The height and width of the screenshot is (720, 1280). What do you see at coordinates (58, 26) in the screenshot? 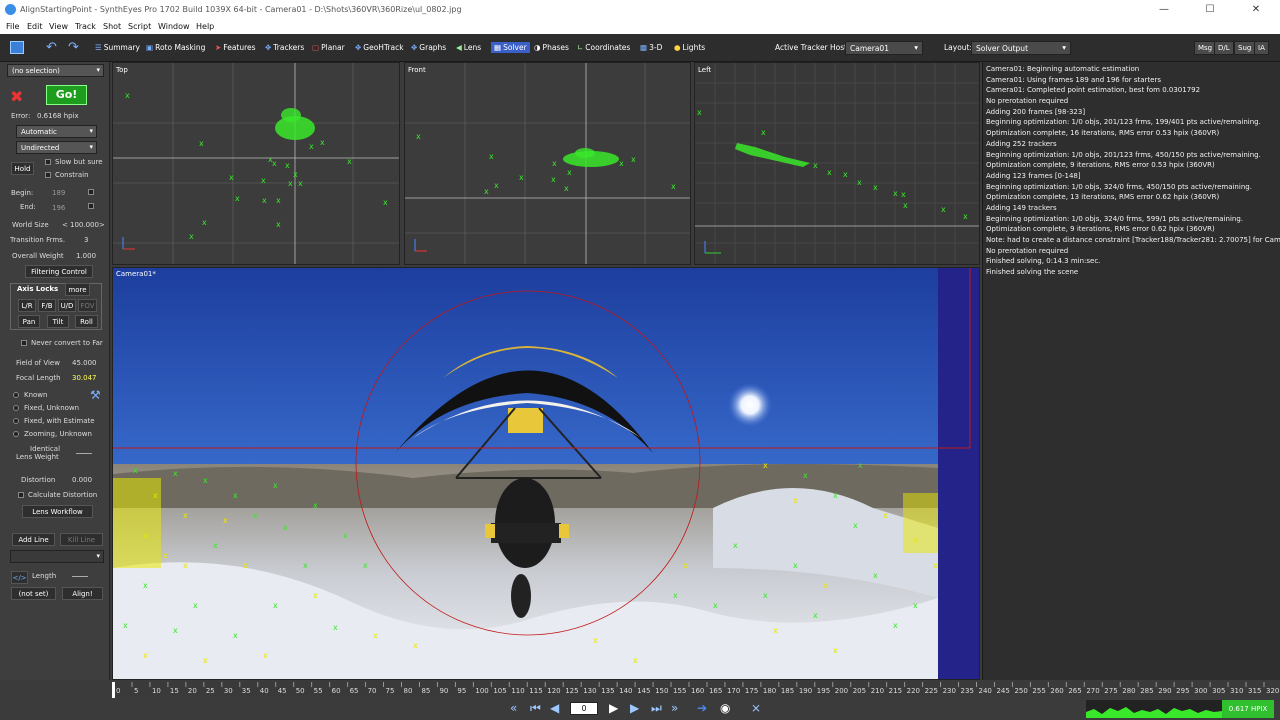
I see `menu-view: View` at bounding box center [58, 26].